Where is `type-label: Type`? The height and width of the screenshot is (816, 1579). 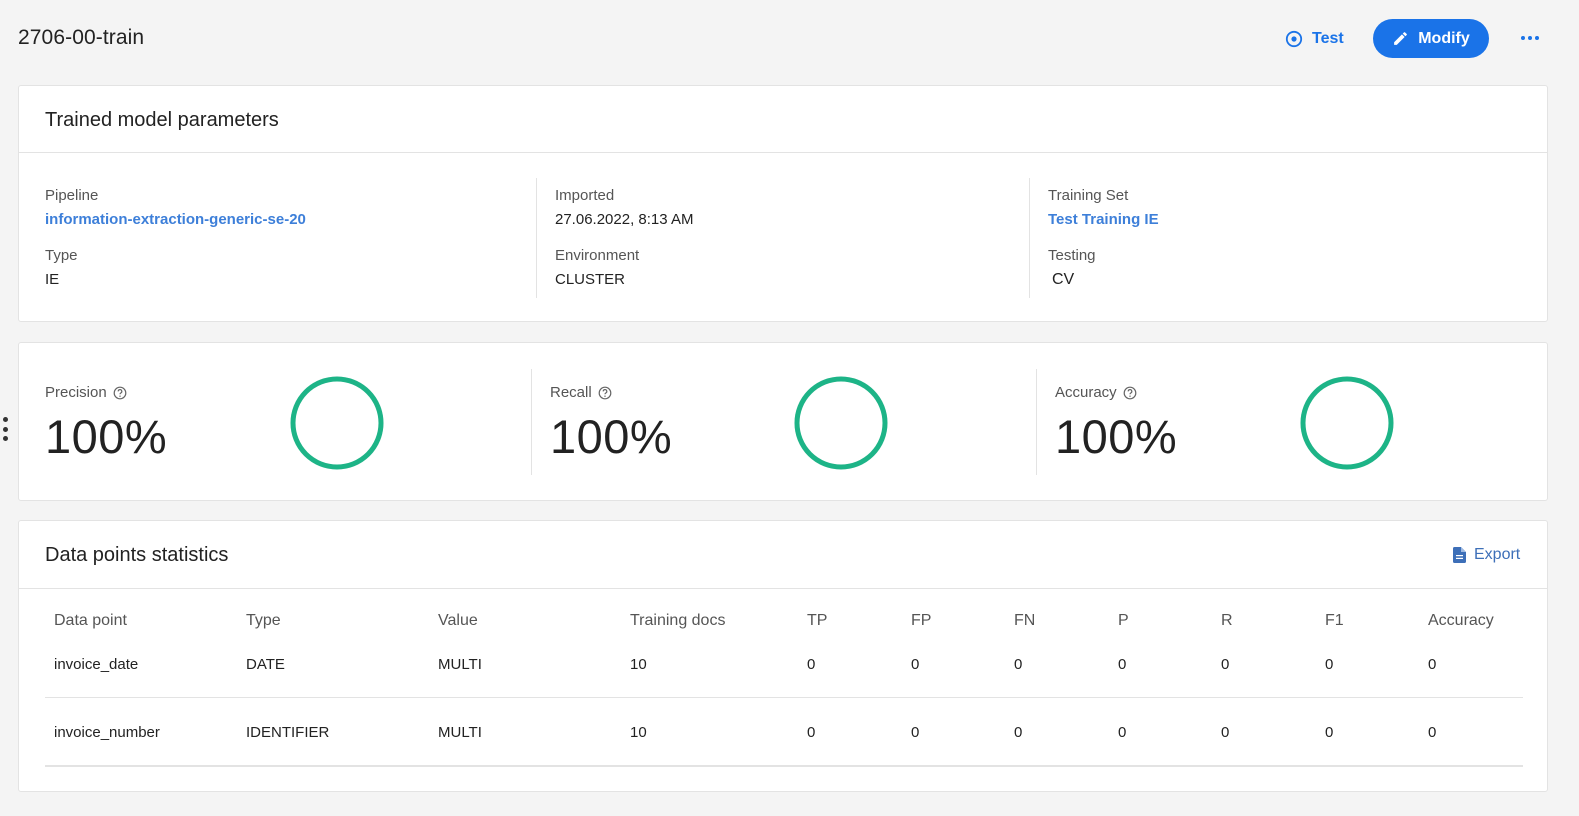 type-label: Type is located at coordinates (61, 255).